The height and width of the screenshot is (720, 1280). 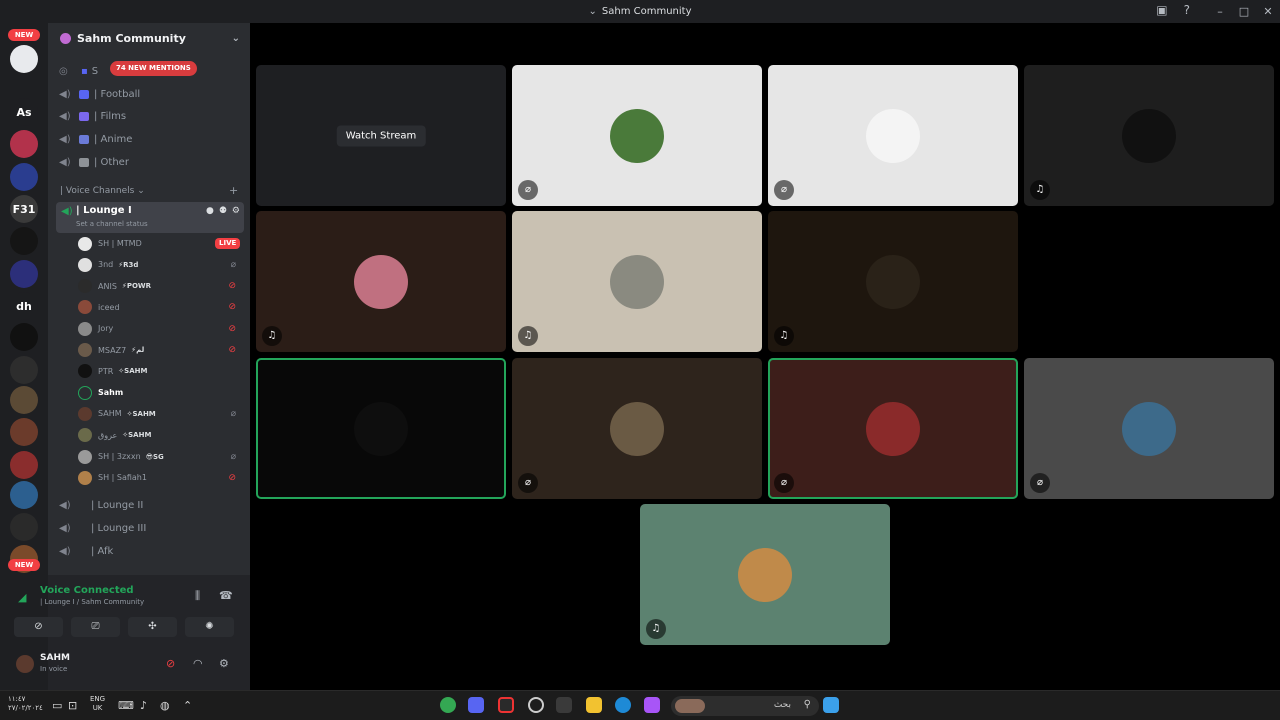 What do you see at coordinates (107, 286) in the screenshot?
I see `voice-user-name: ANIS` at bounding box center [107, 286].